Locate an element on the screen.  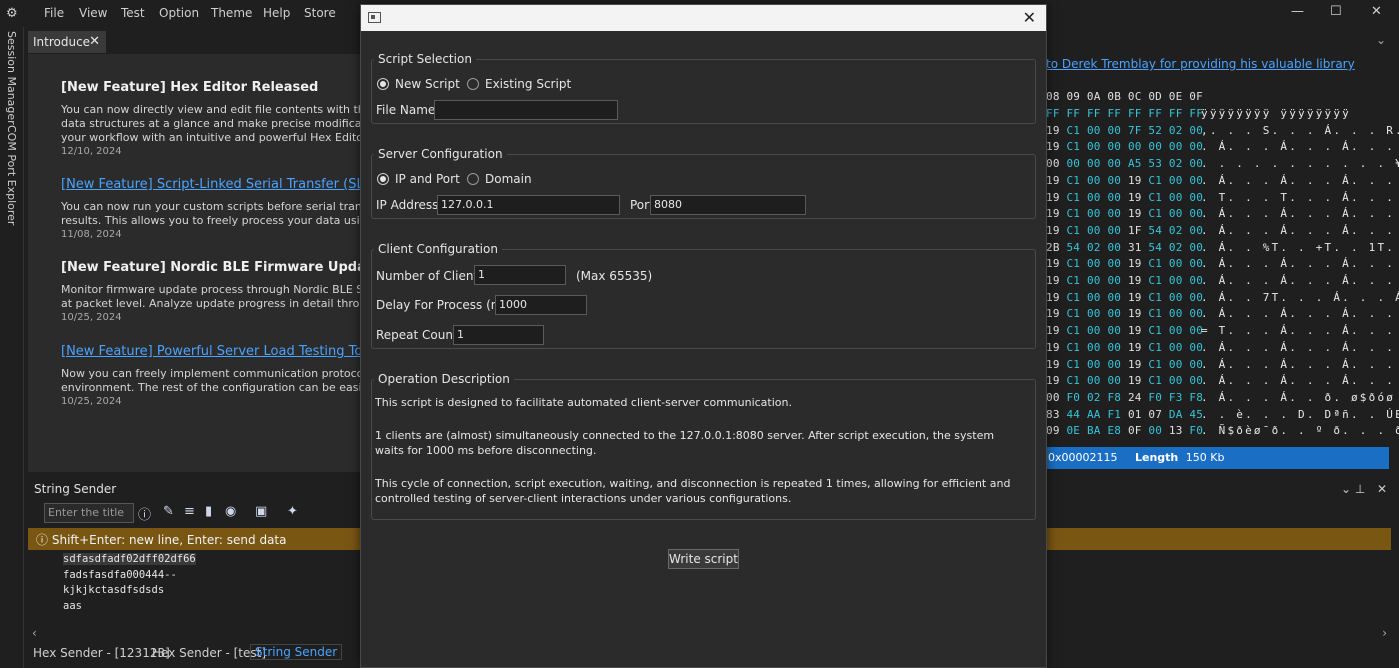
right-scrollbar: › is located at coordinates (1218, 633).